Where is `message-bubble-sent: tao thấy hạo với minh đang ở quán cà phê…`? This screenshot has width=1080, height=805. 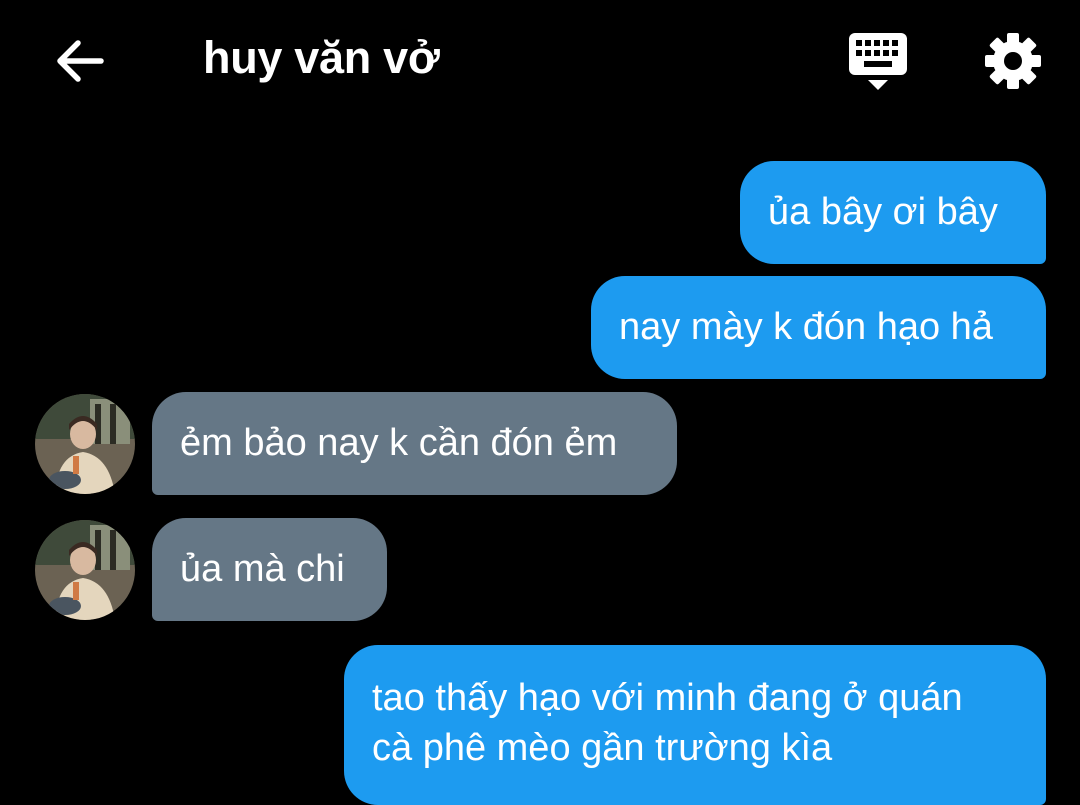 message-bubble-sent: tao thấy hạo với minh đang ở quán cà phê… is located at coordinates (695, 725).